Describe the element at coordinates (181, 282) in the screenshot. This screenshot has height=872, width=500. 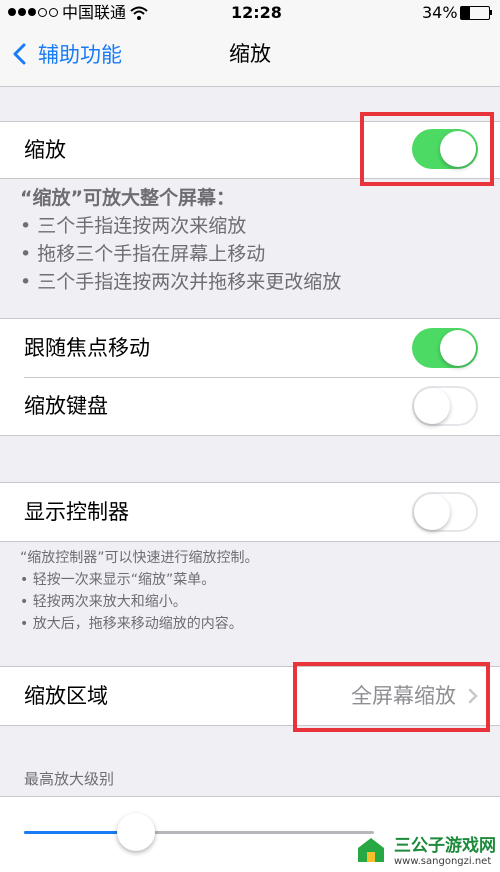
I see `zoom-footer-item: • 三个手指连按两次并拖移来更改缩放` at that location.